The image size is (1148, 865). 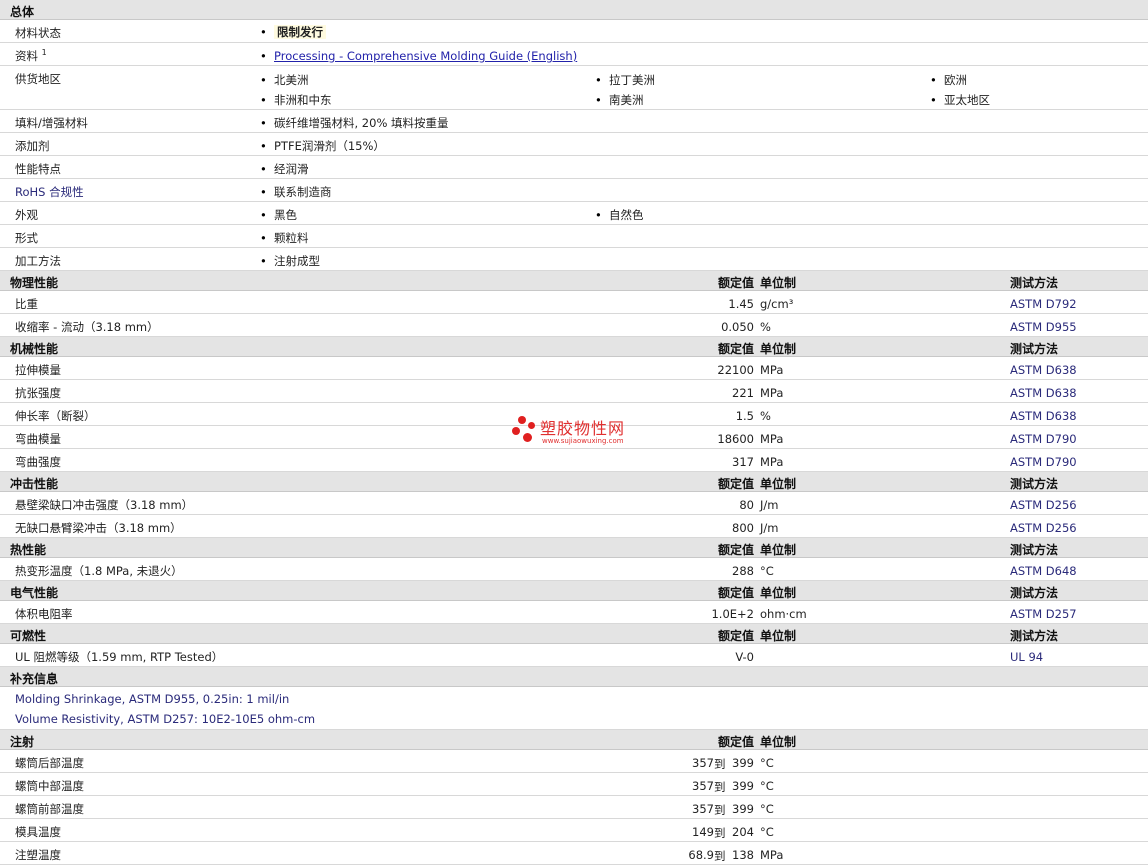 What do you see at coordinates (322, 146) in the screenshot?
I see `additive-item: • PTFE润滑剂（15%）` at bounding box center [322, 146].